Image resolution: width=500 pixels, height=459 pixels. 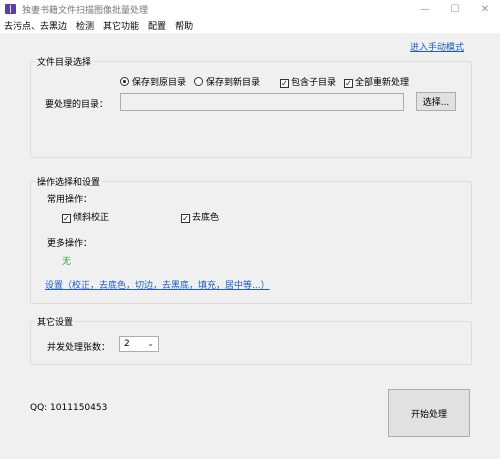 I want to click on qq-contact-text: QQ: 1011150453, so click(x=69, y=408).